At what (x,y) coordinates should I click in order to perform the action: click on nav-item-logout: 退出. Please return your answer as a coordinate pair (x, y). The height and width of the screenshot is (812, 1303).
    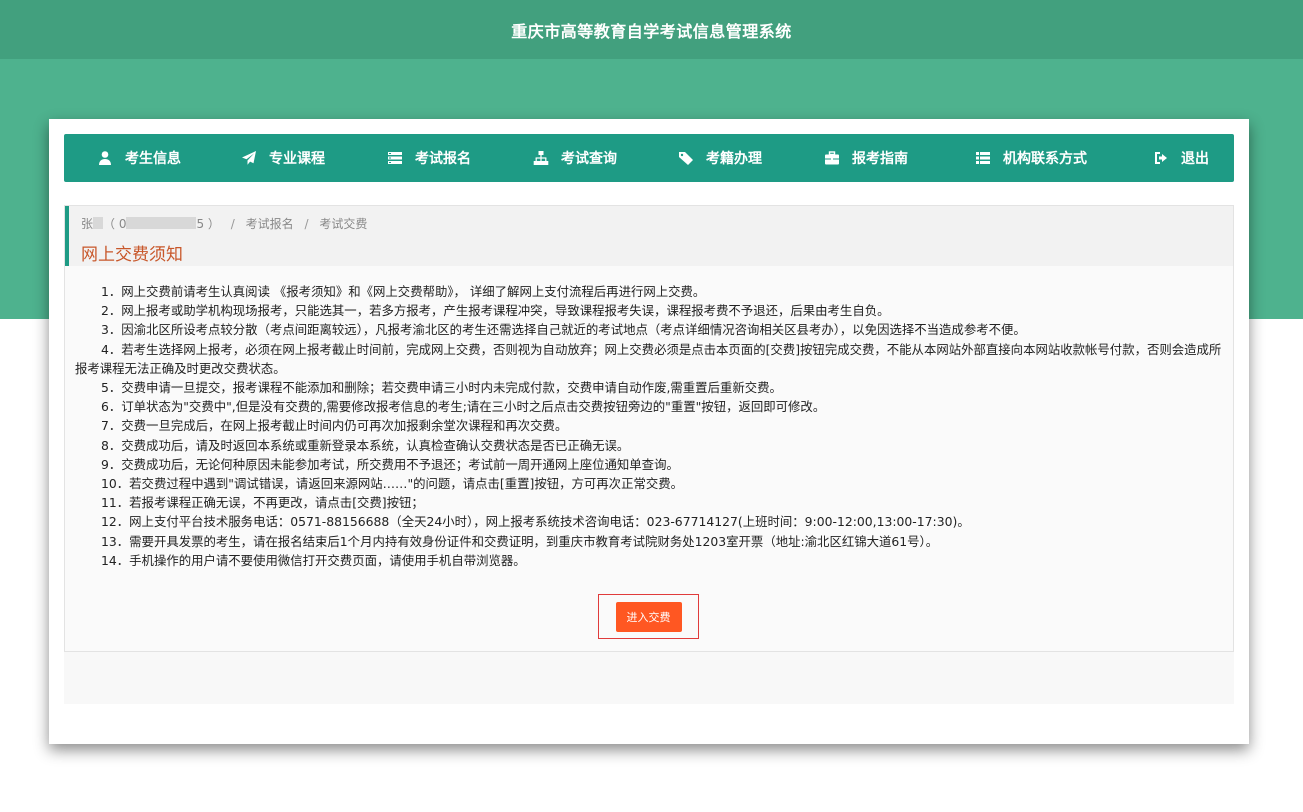
    Looking at the image, I should click on (1181, 158).